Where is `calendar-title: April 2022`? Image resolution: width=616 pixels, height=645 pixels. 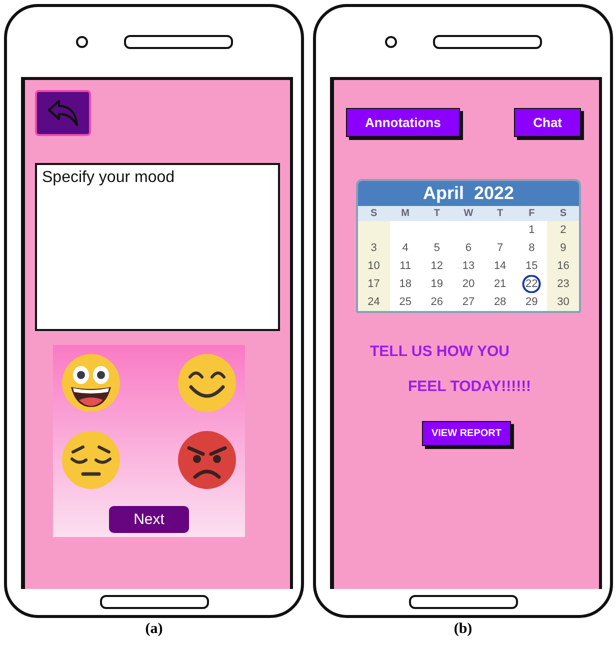 calendar-title: April 2022 is located at coordinates (468, 193).